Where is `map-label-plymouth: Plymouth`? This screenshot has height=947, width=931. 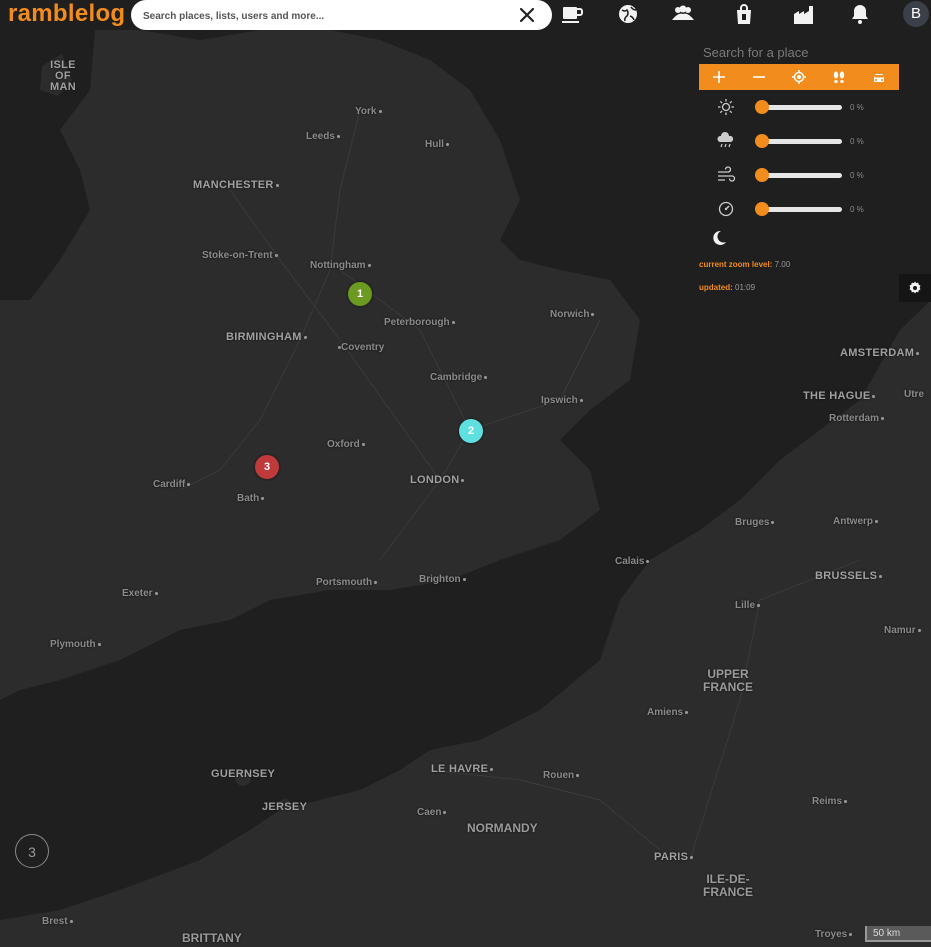 map-label-plymouth: Plymouth is located at coordinates (75, 644).